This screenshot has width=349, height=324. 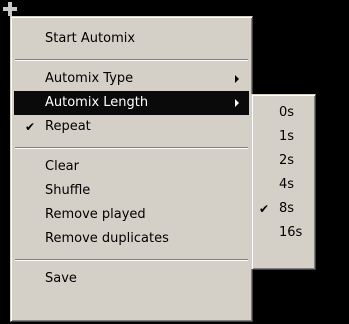 I want to click on submenu-item-4s: 4s, so click(x=283, y=185).